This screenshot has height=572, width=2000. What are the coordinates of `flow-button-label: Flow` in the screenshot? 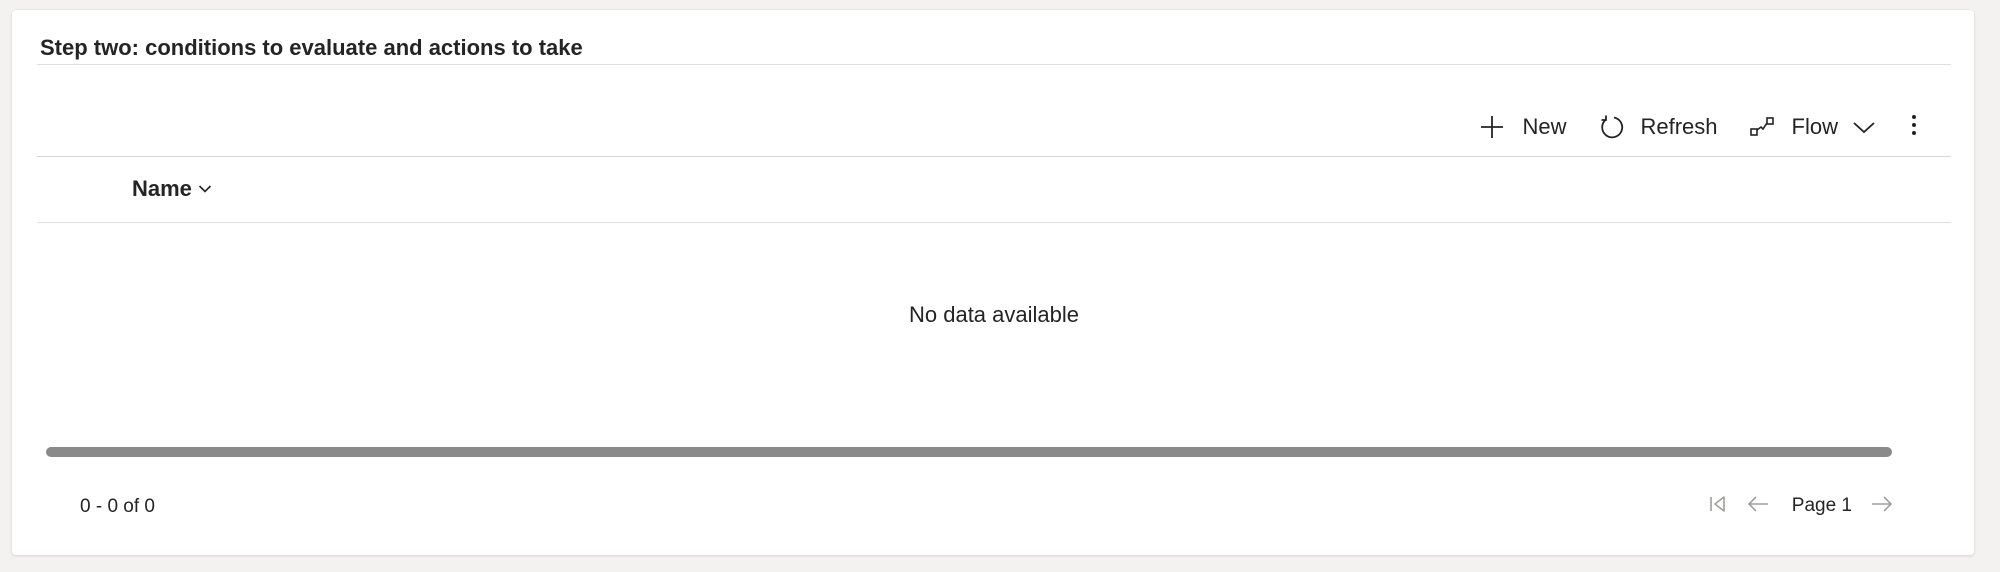 It's located at (1814, 126).